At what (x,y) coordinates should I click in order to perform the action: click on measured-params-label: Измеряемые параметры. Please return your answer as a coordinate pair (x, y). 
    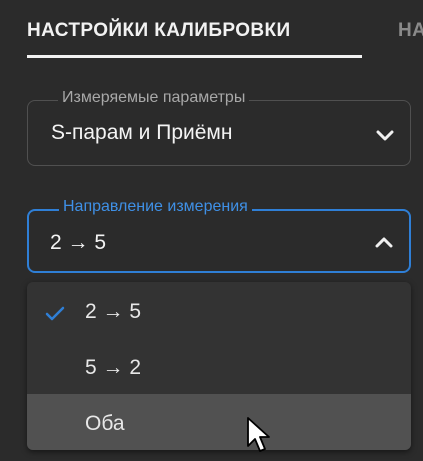
    Looking at the image, I should click on (154, 98).